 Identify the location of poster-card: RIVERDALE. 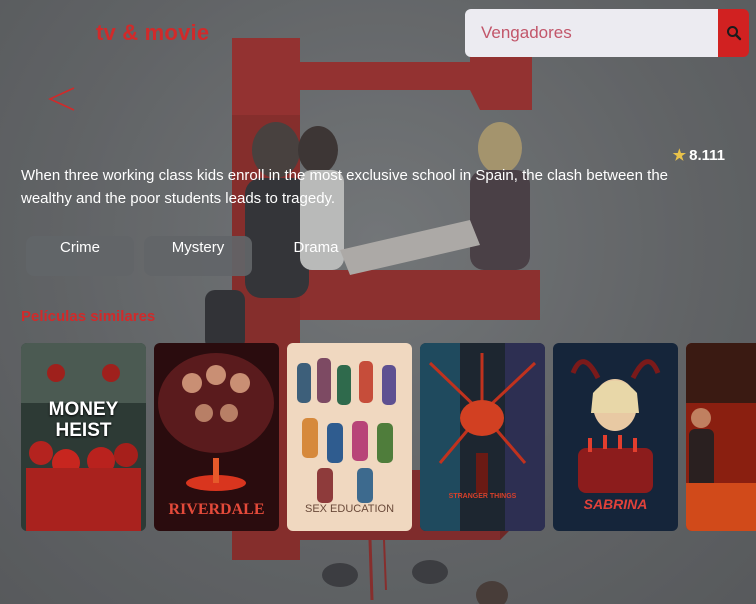
(216, 437).